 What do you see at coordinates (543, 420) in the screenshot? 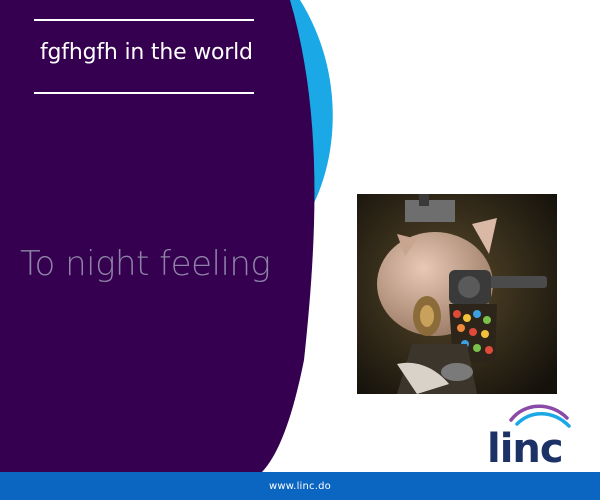
I see `logo-arc-blue-icon` at bounding box center [543, 420].